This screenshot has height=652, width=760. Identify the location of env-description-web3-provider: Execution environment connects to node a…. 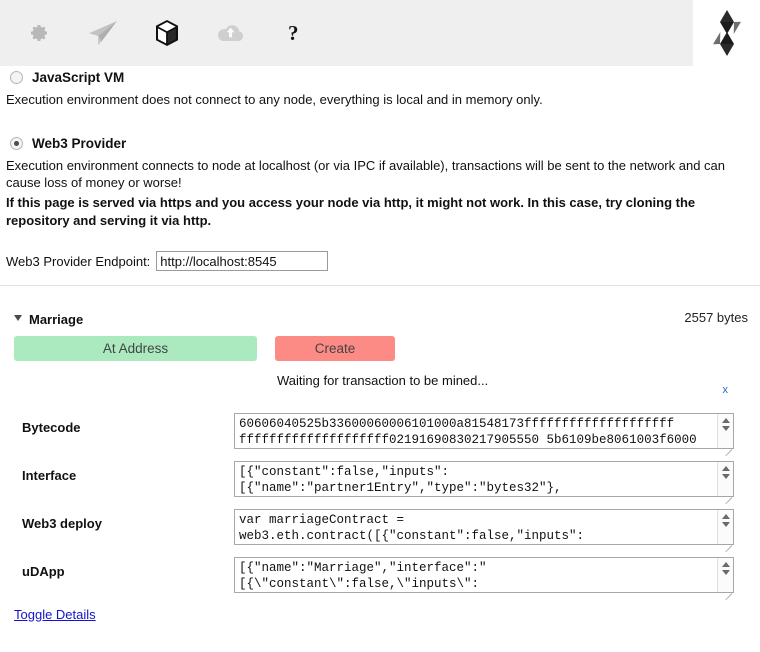
(365, 174).